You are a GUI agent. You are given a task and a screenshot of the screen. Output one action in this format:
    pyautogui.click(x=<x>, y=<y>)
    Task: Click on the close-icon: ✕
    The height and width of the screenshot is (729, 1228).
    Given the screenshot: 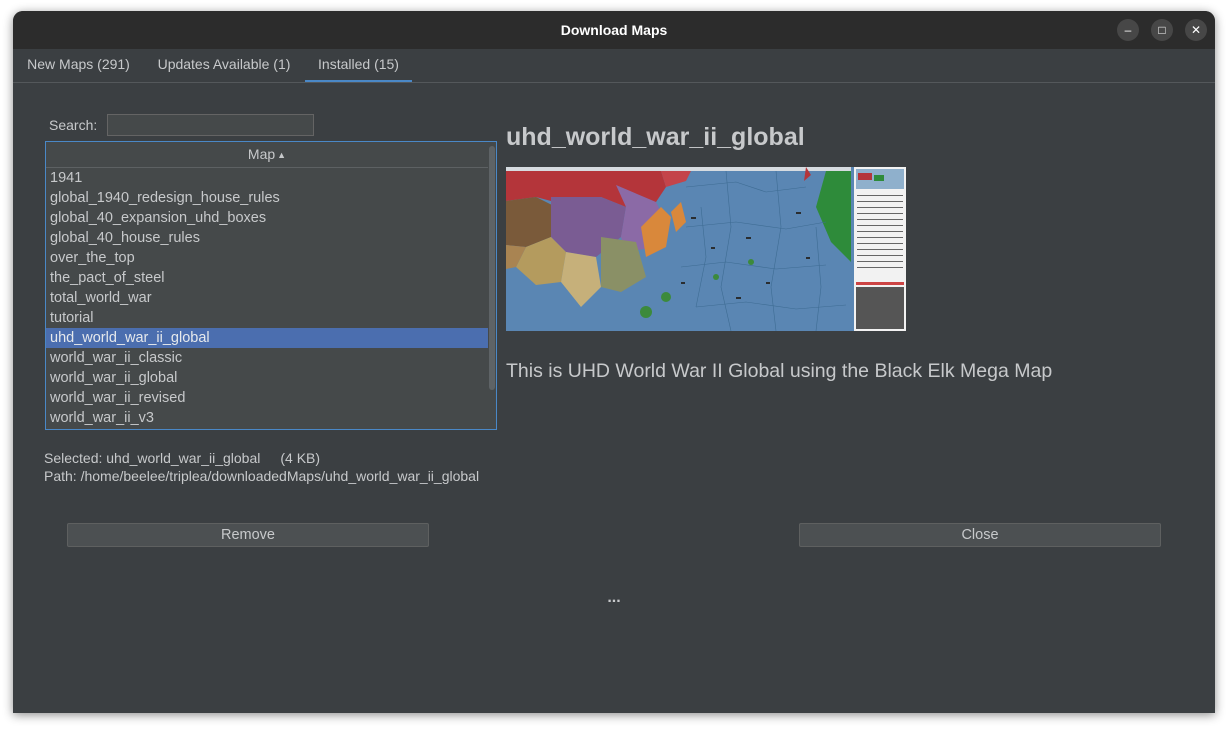 What is the action you would take?
    pyautogui.click(x=1196, y=30)
    